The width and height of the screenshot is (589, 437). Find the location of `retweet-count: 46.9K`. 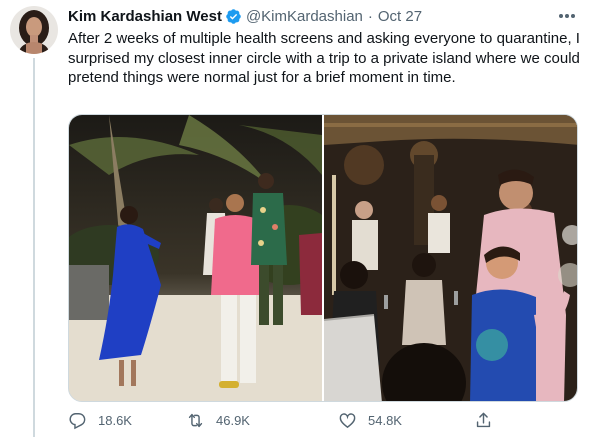

retweet-count: 46.9K is located at coordinates (233, 420).